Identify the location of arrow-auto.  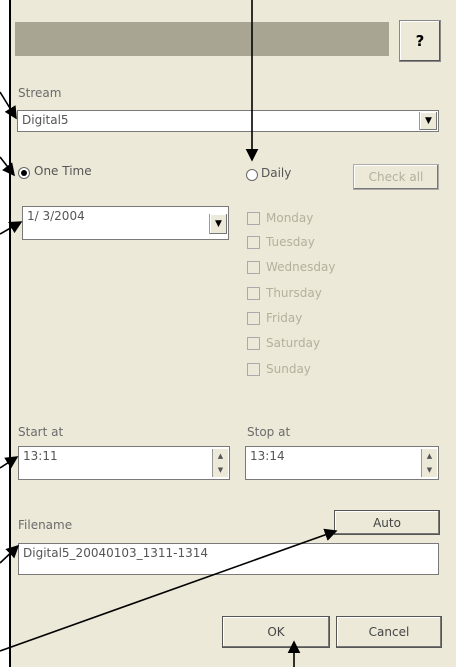
(169, 590).